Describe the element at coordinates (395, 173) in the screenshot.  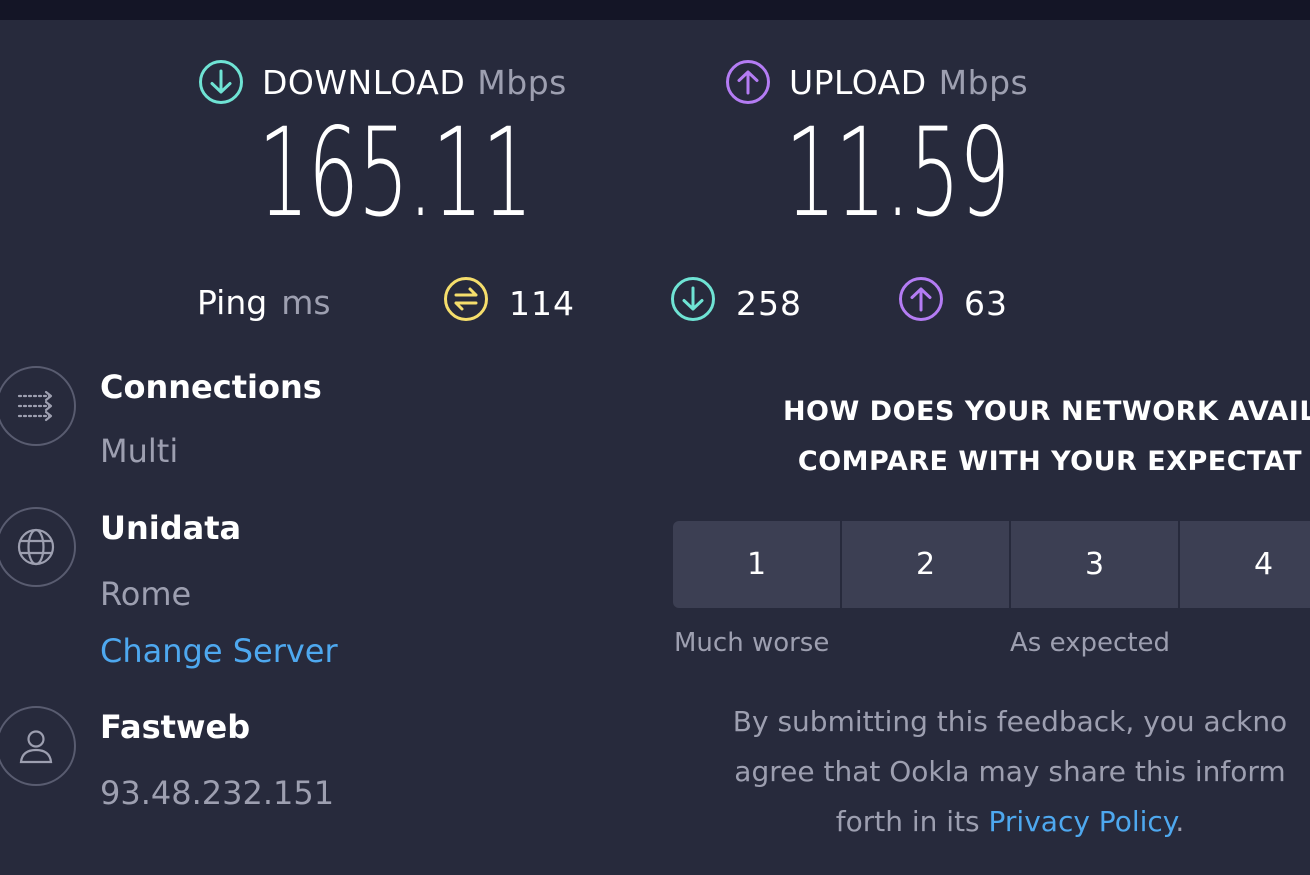
I see `download-speed-value: 165.11` at that location.